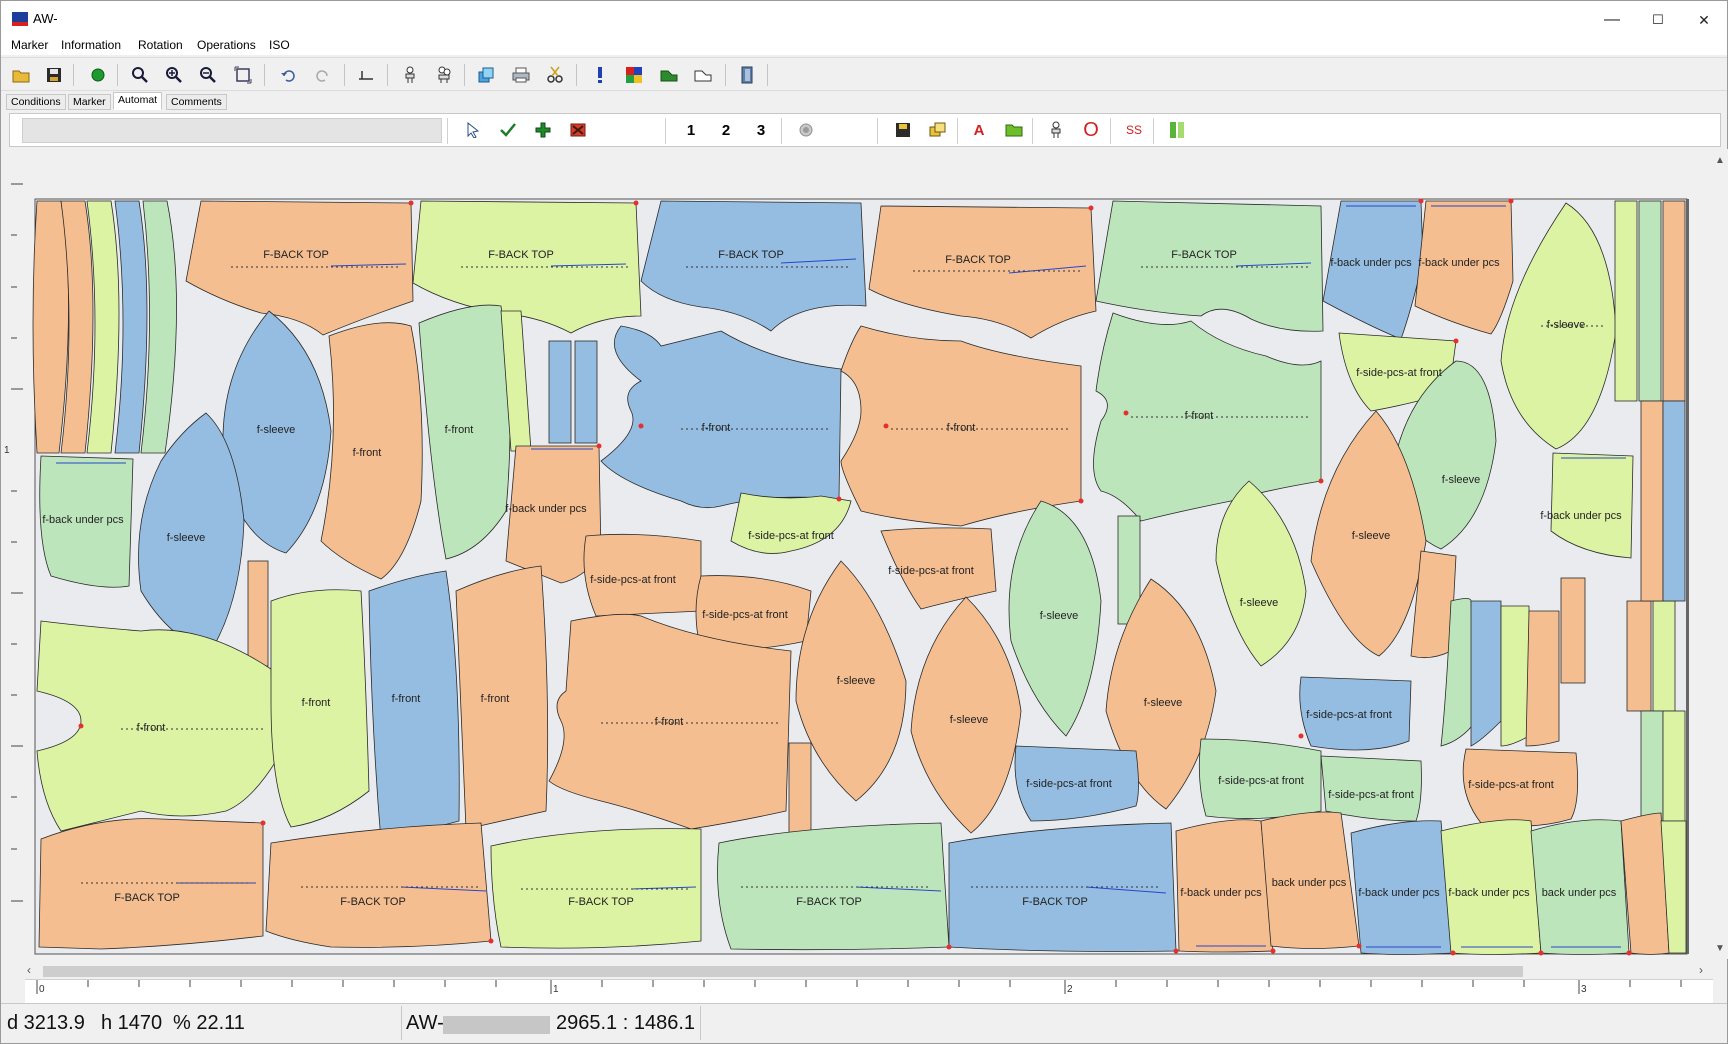 The height and width of the screenshot is (1044, 1728). What do you see at coordinates (1204, 255) in the screenshot?
I see `label-back-top-5: F-BACK TOP` at bounding box center [1204, 255].